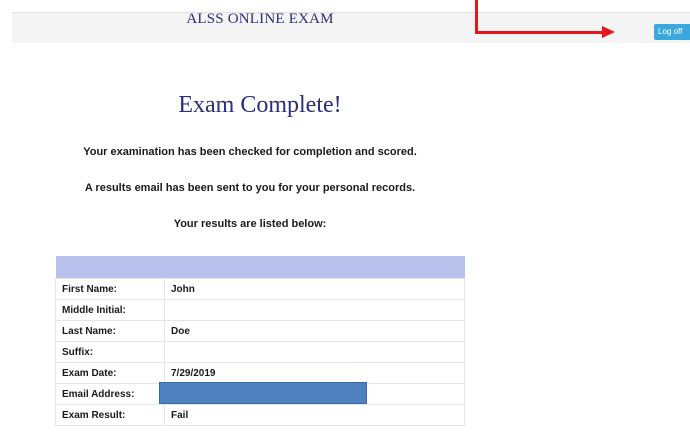  I want to click on suffix-value, so click(314, 352).